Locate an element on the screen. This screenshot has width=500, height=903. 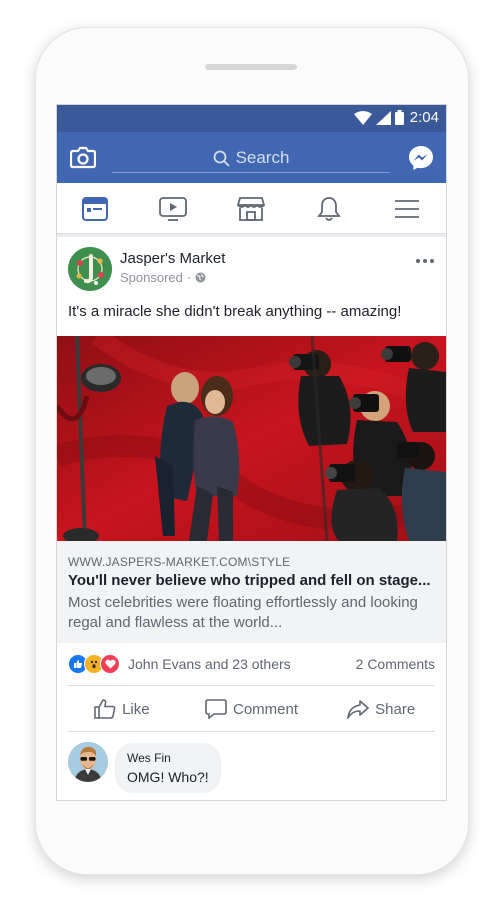
comment-button: Comment is located at coordinates (252, 709).